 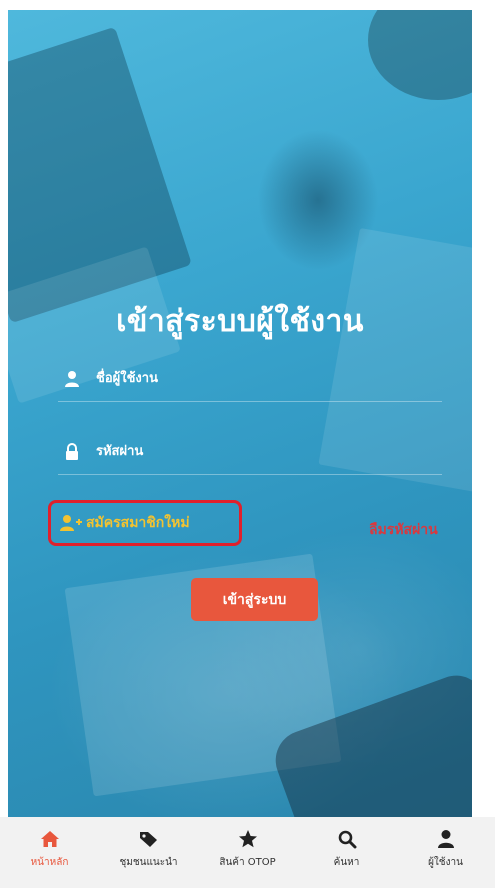 What do you see at coordinates (247, 862) in the screenshot?
I see `tab-otop-label: สินค้า OTOP` at bounding box center [247, 862].